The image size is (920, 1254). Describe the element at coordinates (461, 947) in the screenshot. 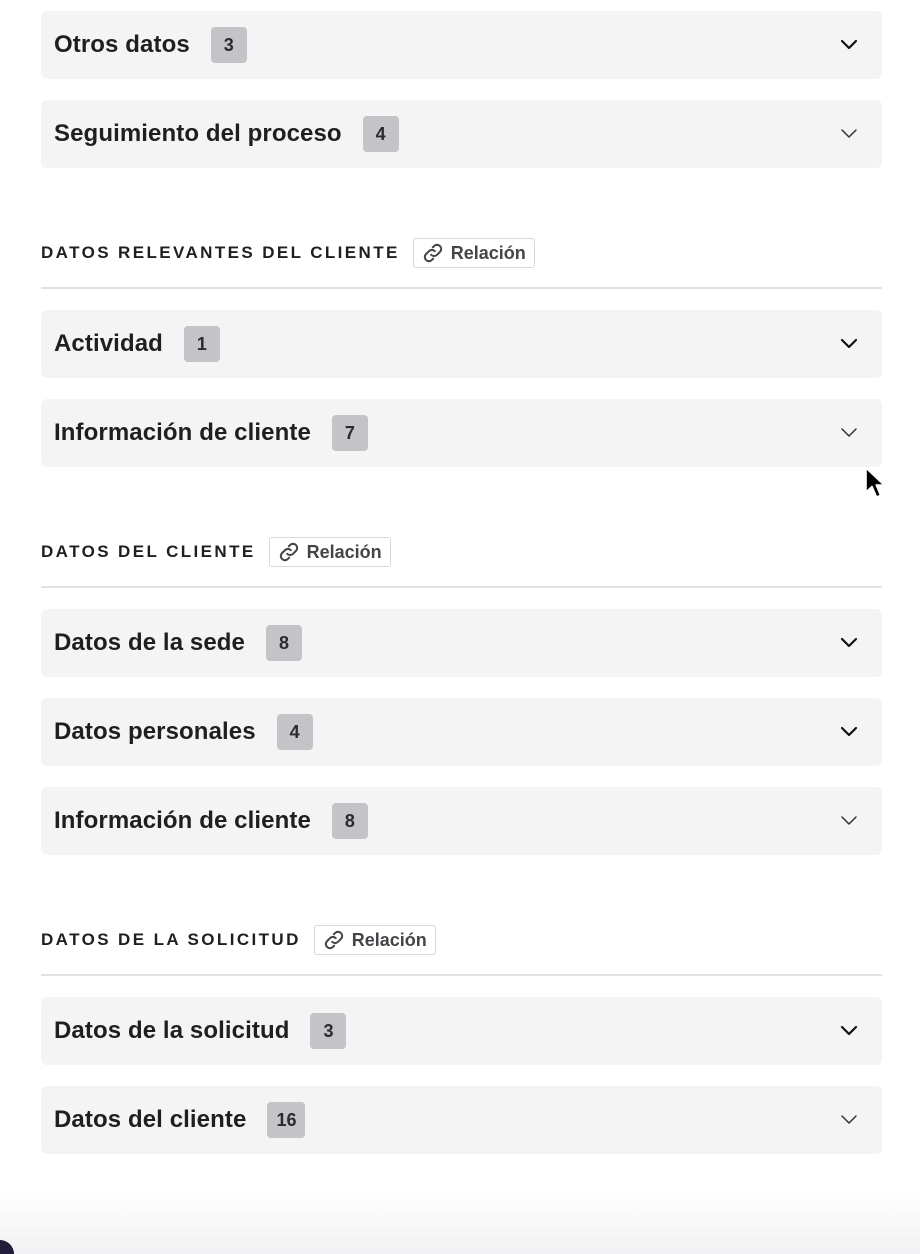

I see `section-header-datos-de-la-solicitud: DATOS DE LA SOLICITUD Relación` at that location.